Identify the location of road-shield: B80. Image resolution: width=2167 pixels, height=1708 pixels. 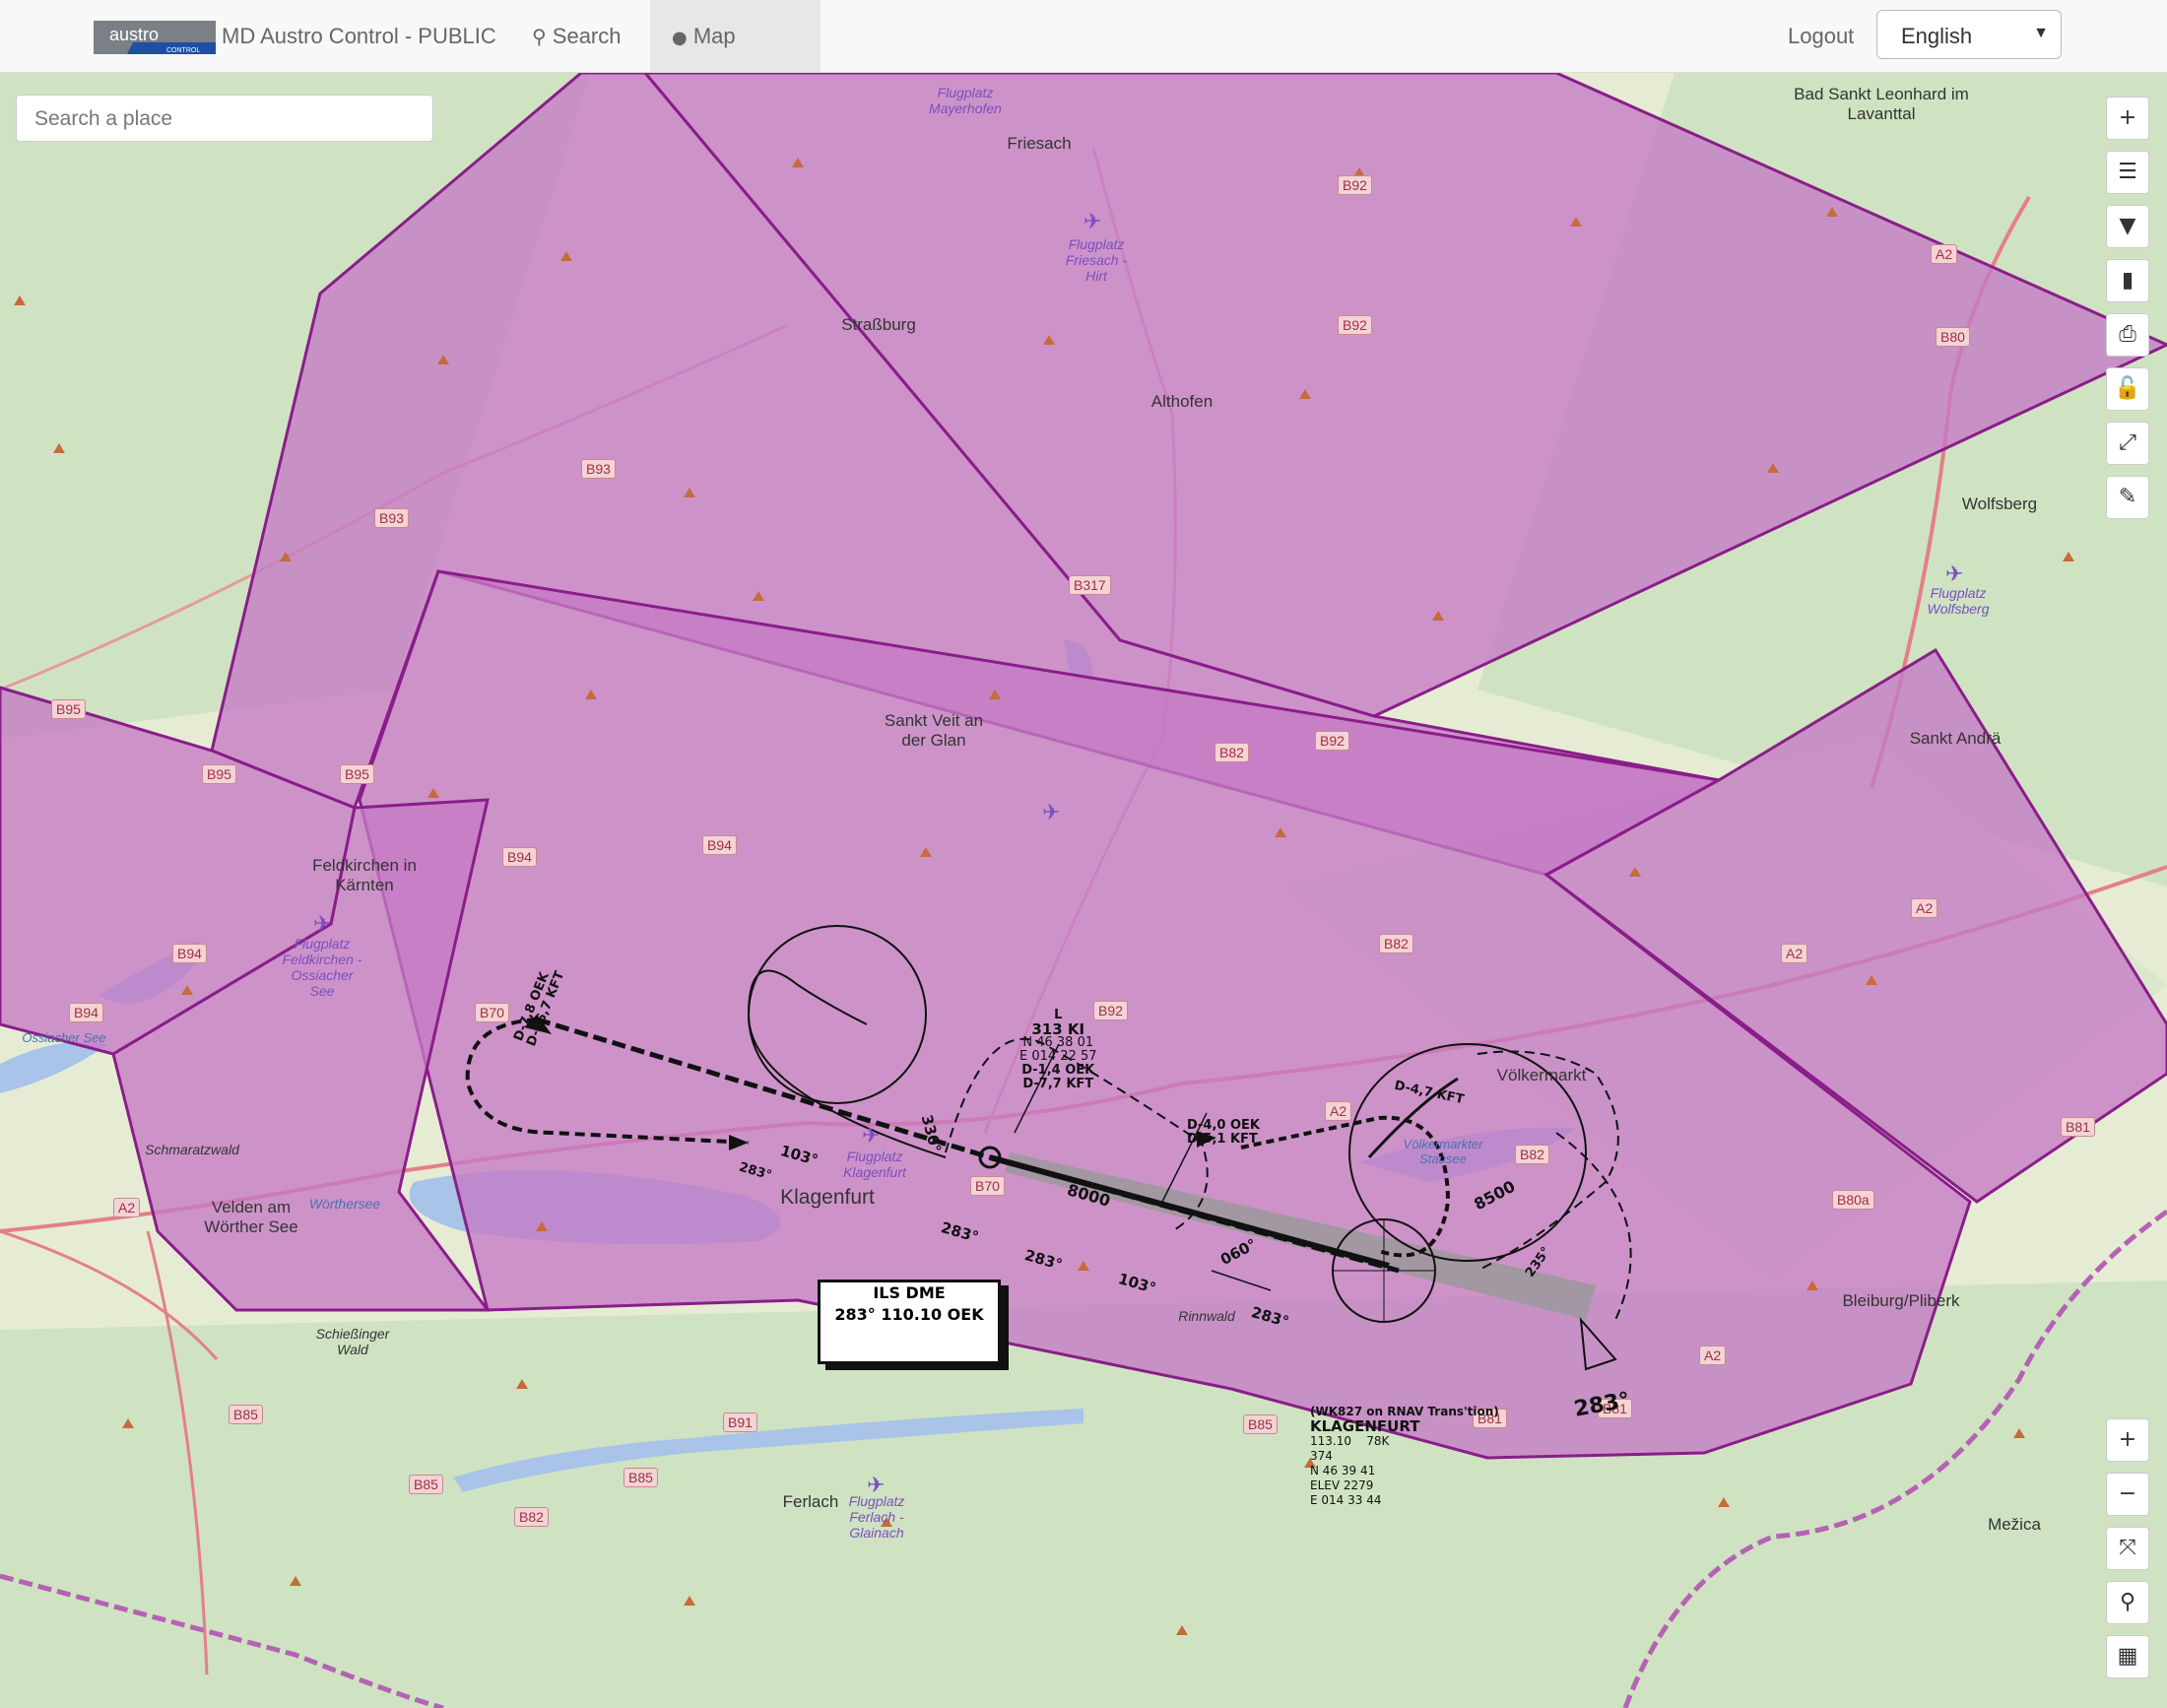
(1953, 337).